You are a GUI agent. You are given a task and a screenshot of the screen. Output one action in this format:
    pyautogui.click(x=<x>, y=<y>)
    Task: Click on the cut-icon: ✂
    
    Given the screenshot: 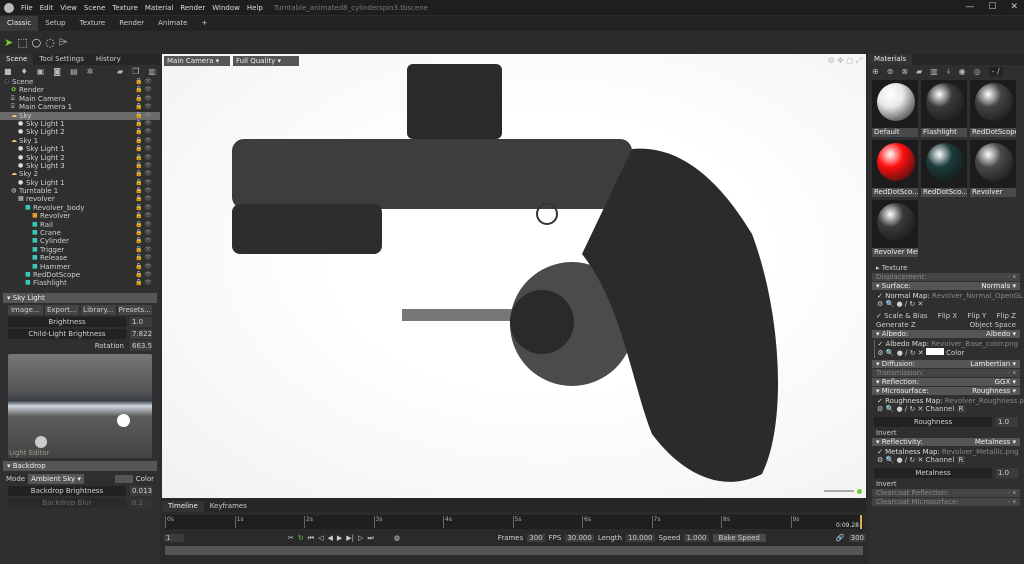 What is the action you would take?
    pyautogui.click(x=291, y=538)
    